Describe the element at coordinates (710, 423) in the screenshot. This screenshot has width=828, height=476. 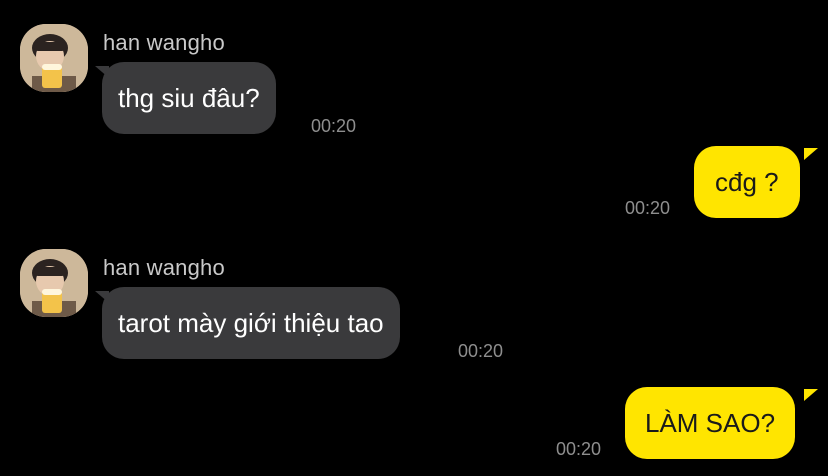
I see `outgoing-message-bubble: LÀM SAO?` at that location.